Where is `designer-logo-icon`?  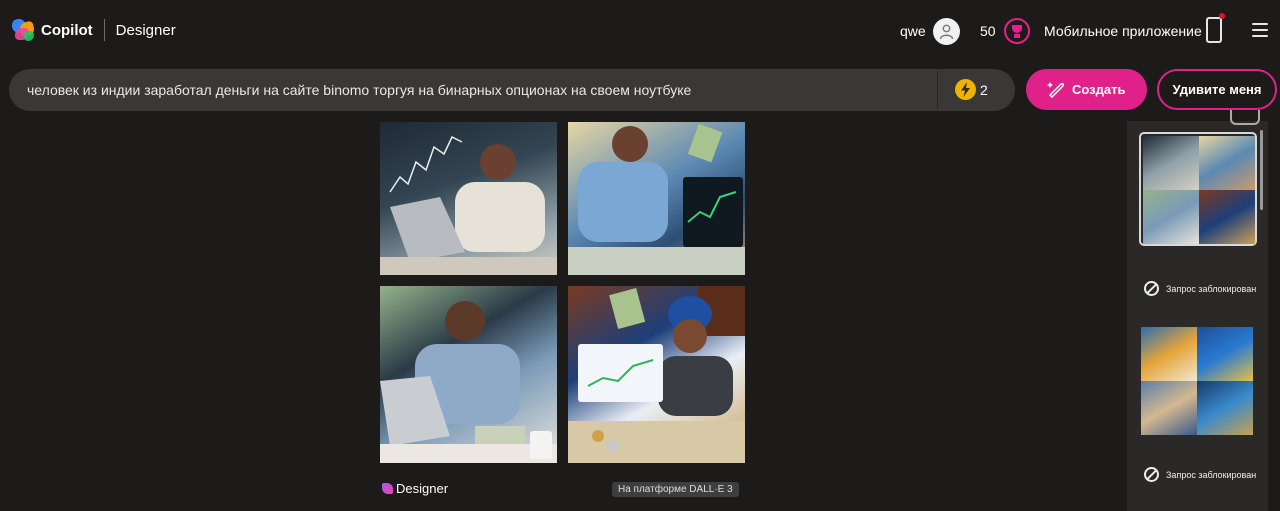
designer-logo-icon is located at coordinates (387, 488).